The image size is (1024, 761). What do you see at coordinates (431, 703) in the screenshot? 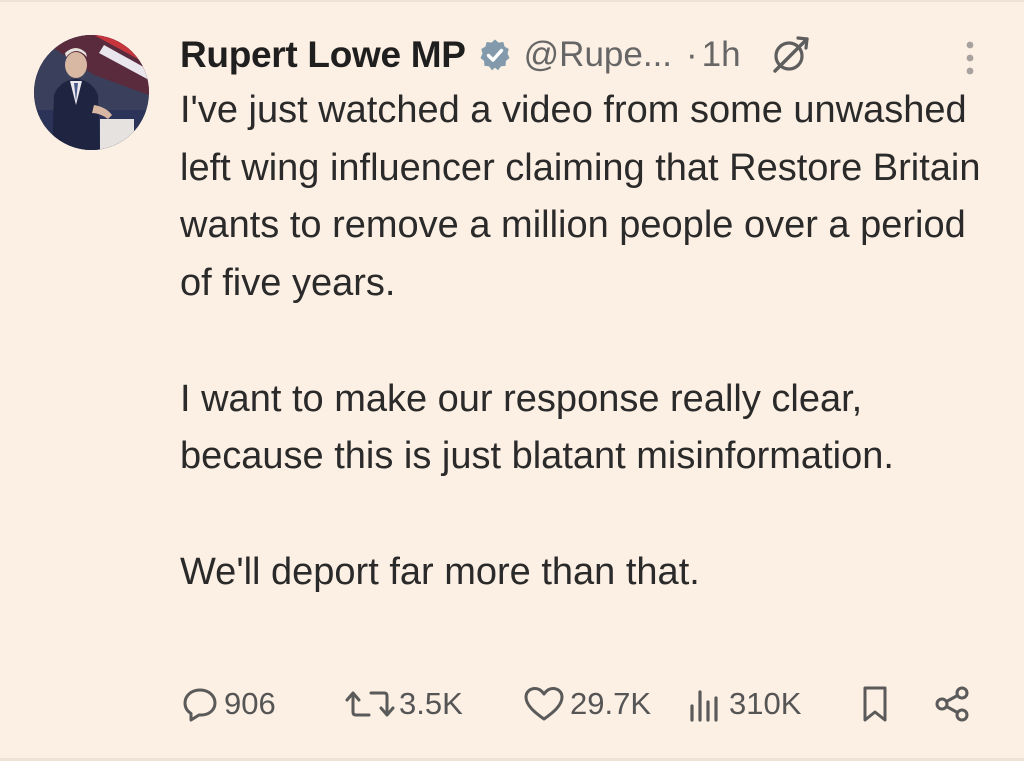
I see `repost-count: 3.5K` at bounding box center [431, 703].